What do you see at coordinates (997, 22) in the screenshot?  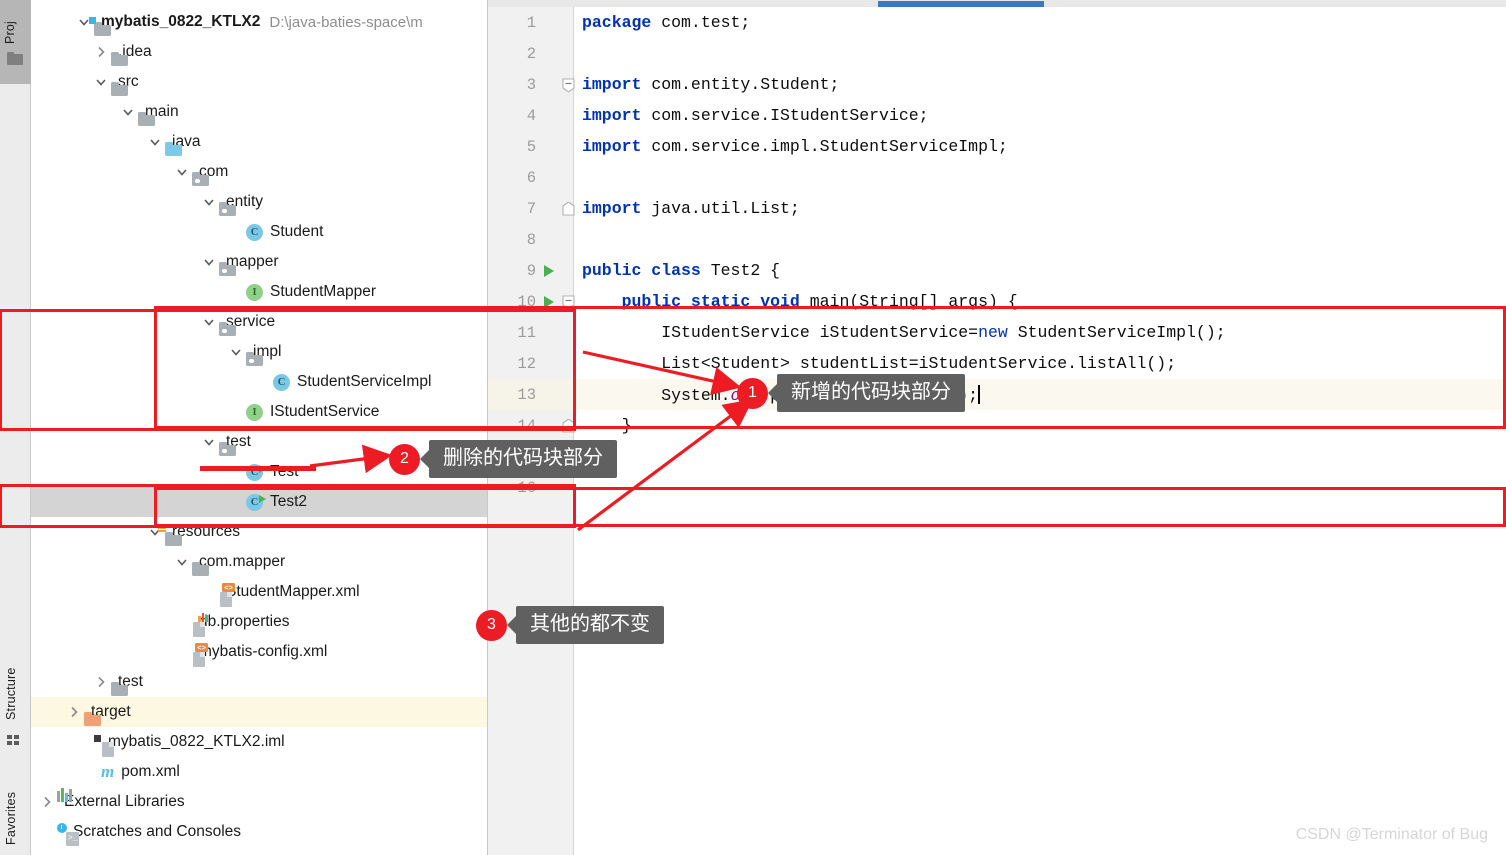 I see `code-line: 1 package com.test;` at bounding box center [997, 22].